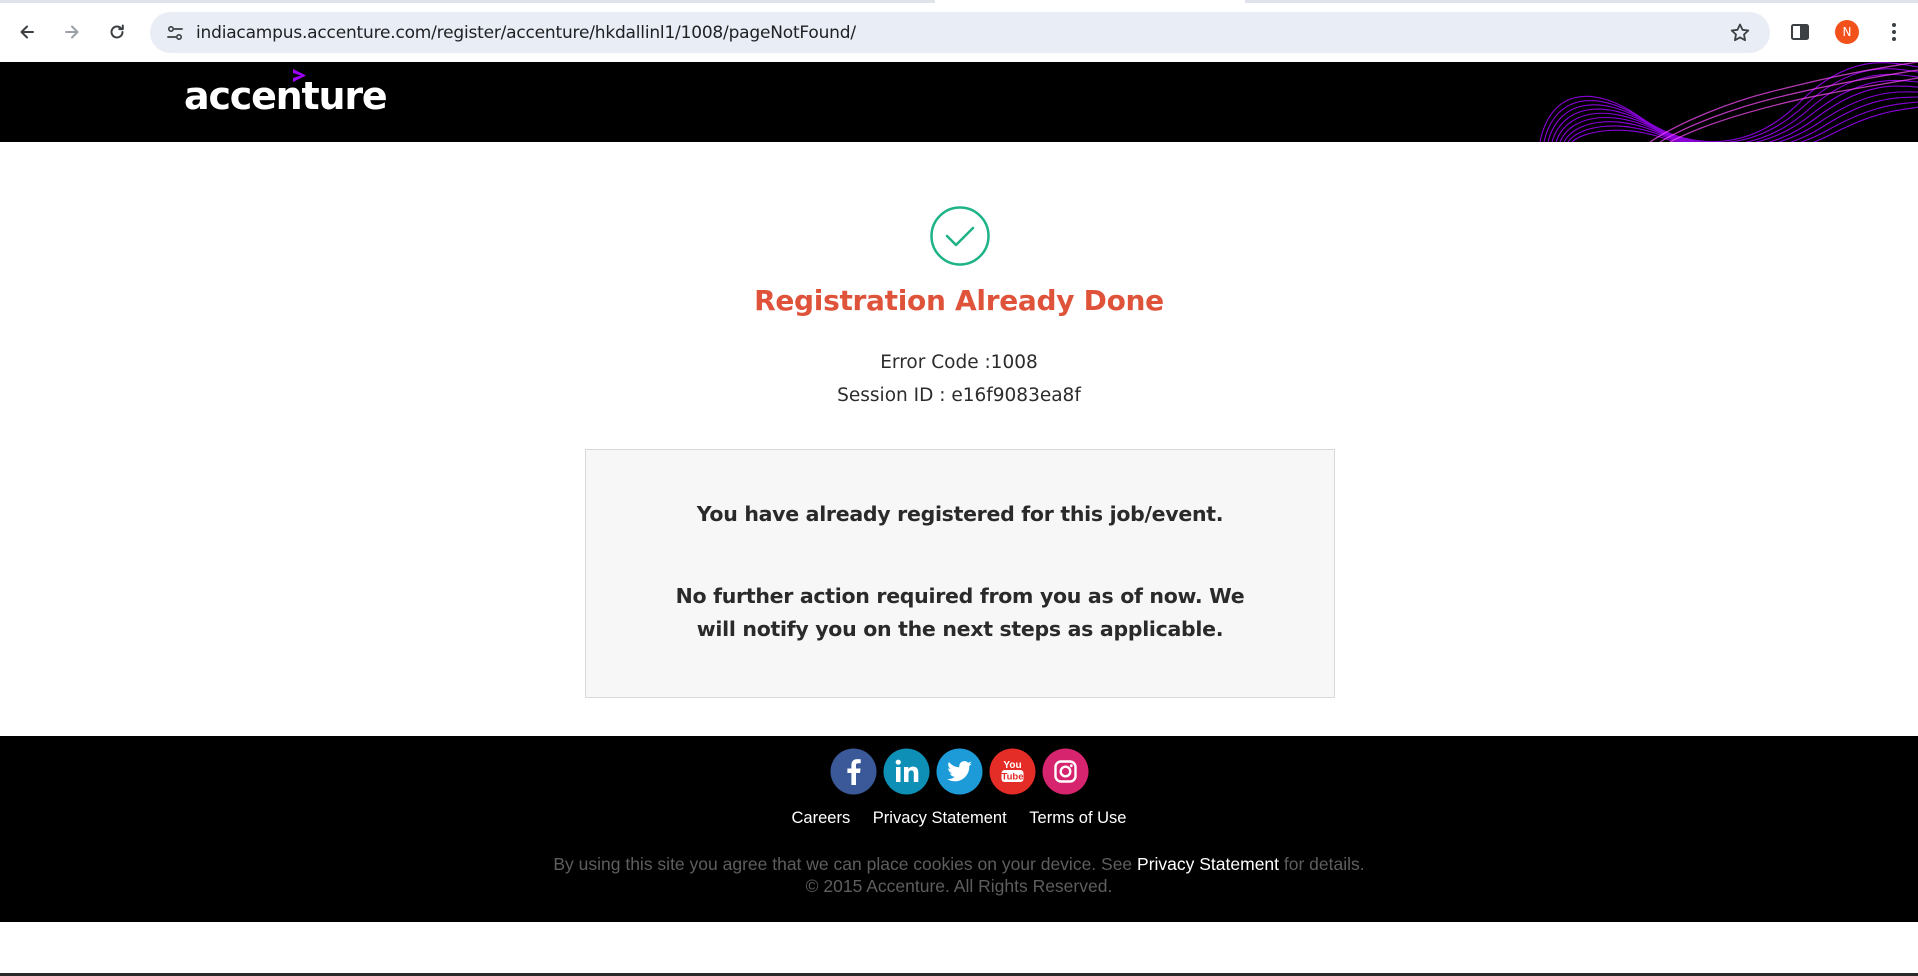 The image size is (1918, 976). Describe the element at coordinates (1012, 765) in the screenshot. I see `svg-text: You` at that location.